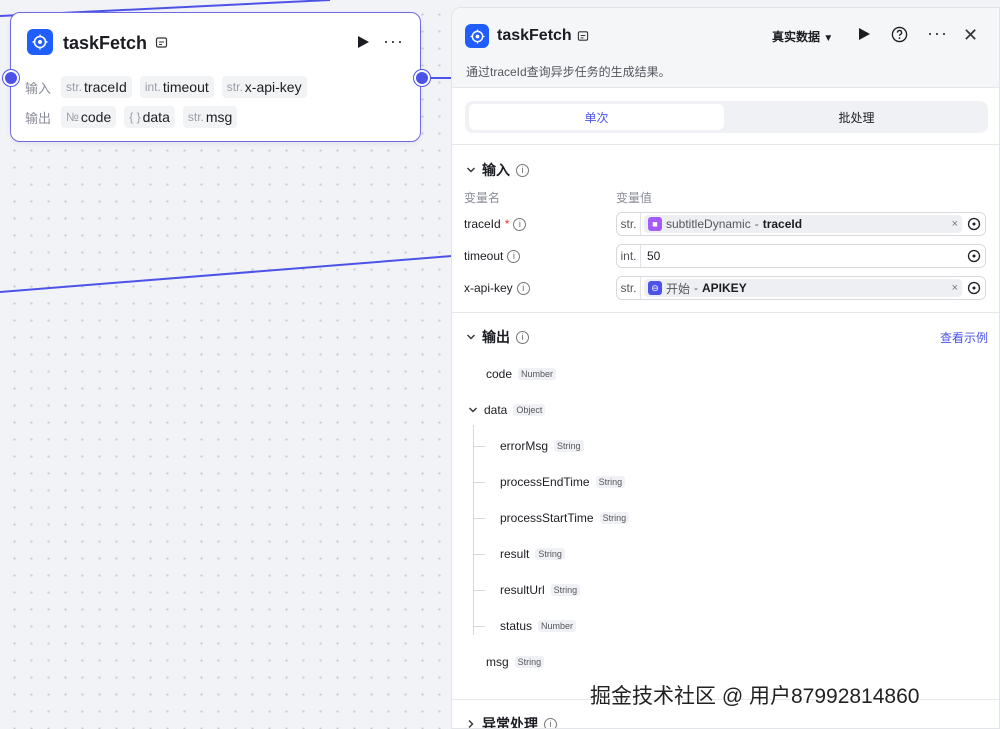 The height and width of the screenshot is (729, 1000). I want to click on node-output-port, so click(422, 78).